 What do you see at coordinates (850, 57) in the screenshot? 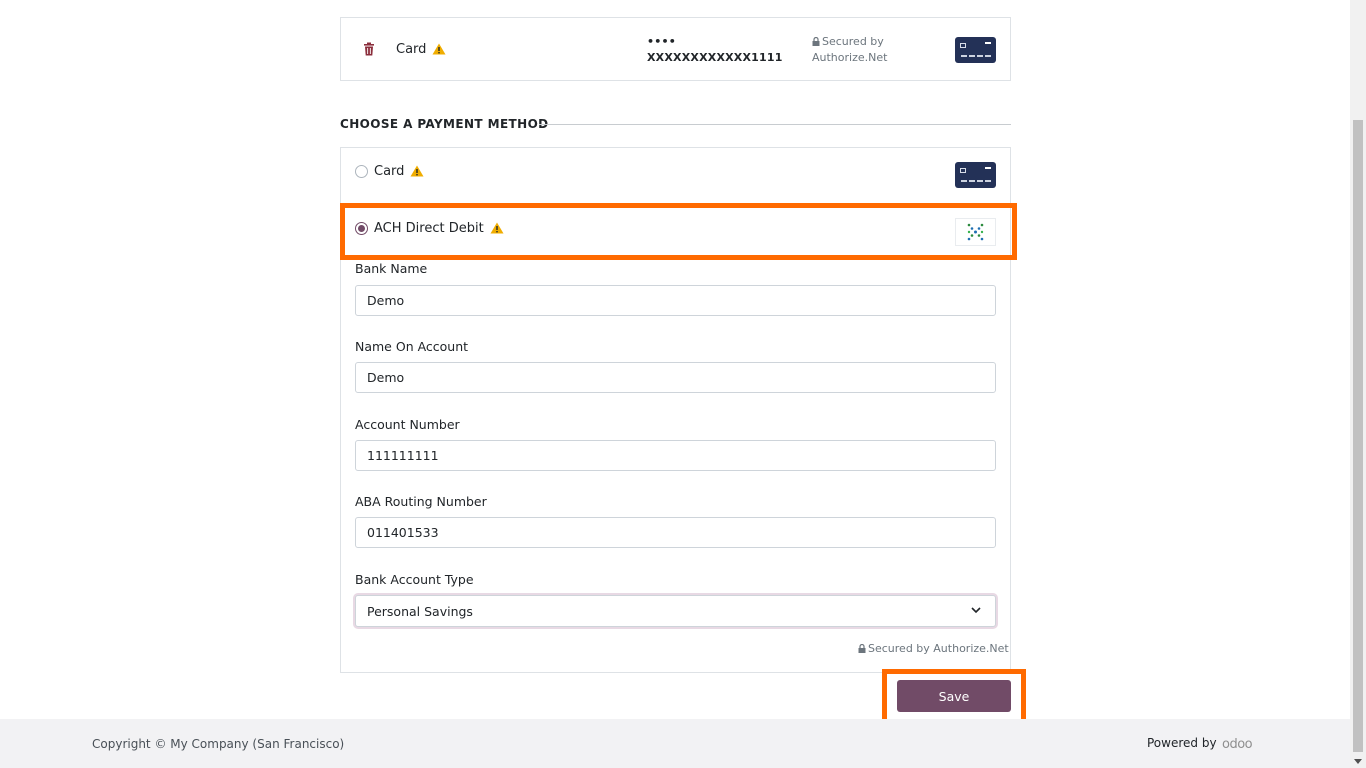
I see `secured-text-2: Authorize.Net` at bounding box center [850, 57].